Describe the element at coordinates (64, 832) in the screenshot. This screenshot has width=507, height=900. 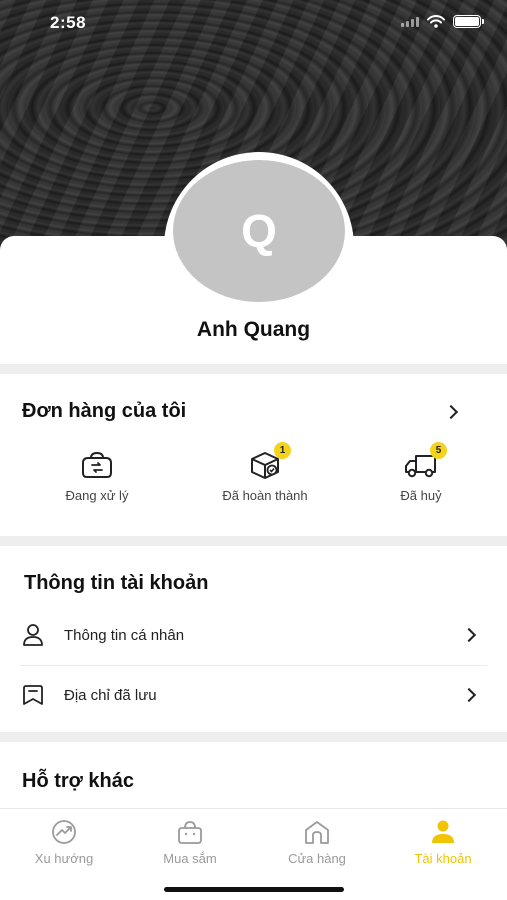
I see `trending-icon` at that location.